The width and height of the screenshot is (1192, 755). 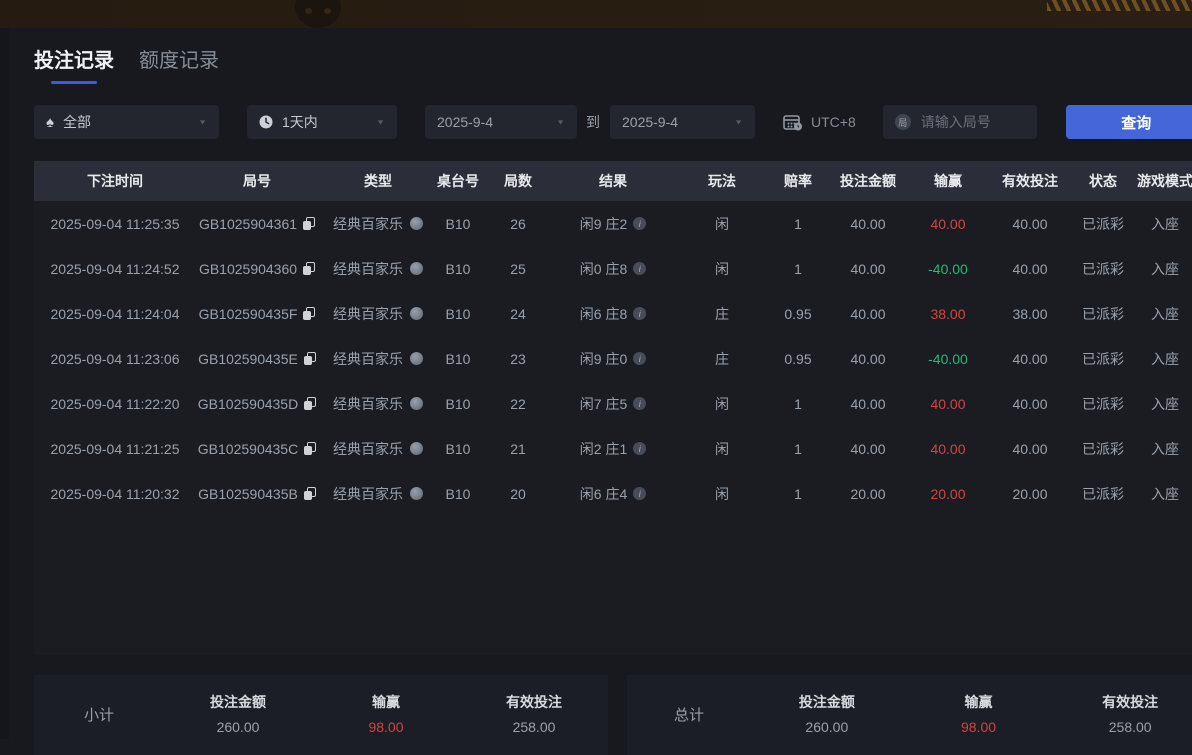 I want to click on background-game-strip, so click(x=596, y=14).